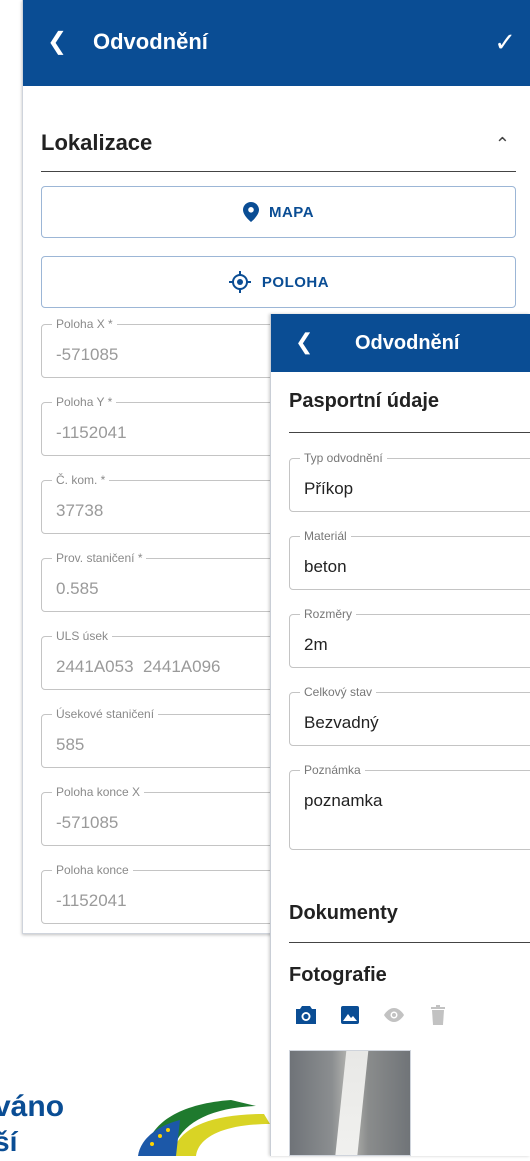 The width and height of the screenshot is (530, 1161). I want to click on field-label: Úsekové staničení, so click(105, 714).